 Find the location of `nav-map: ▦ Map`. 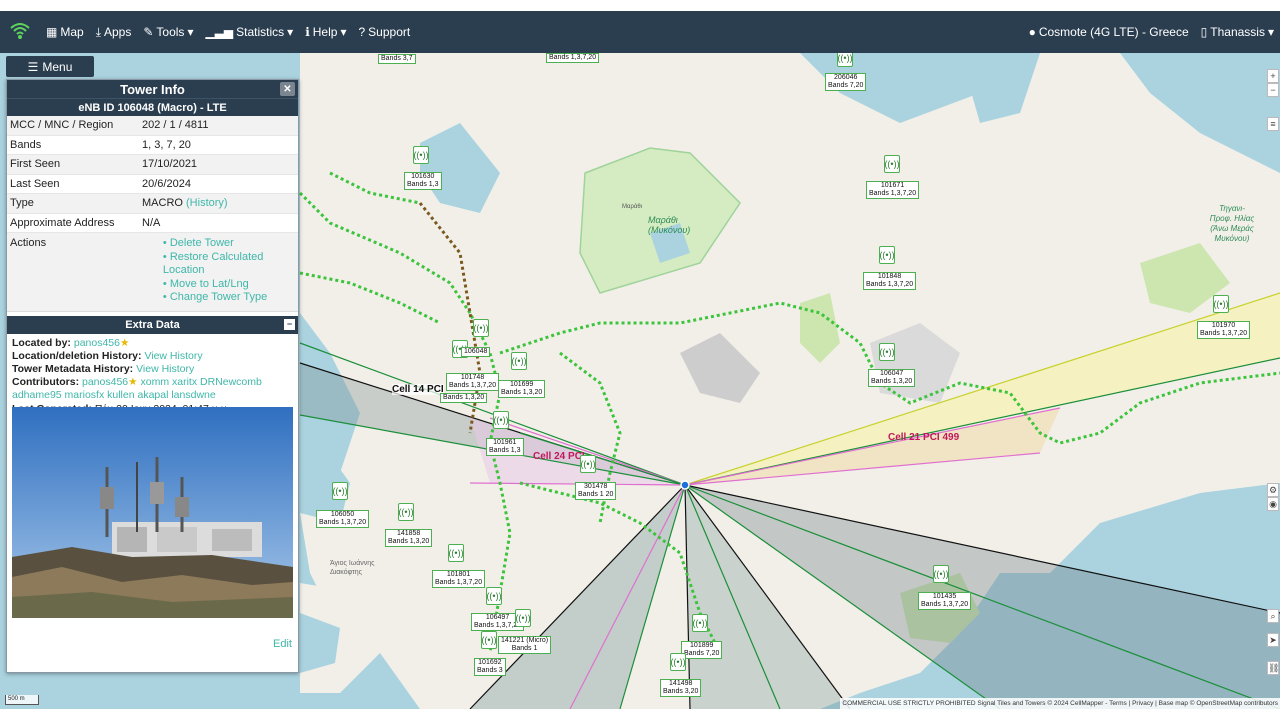

nav-map: ▦ Map is located at coordinates (65, 32).